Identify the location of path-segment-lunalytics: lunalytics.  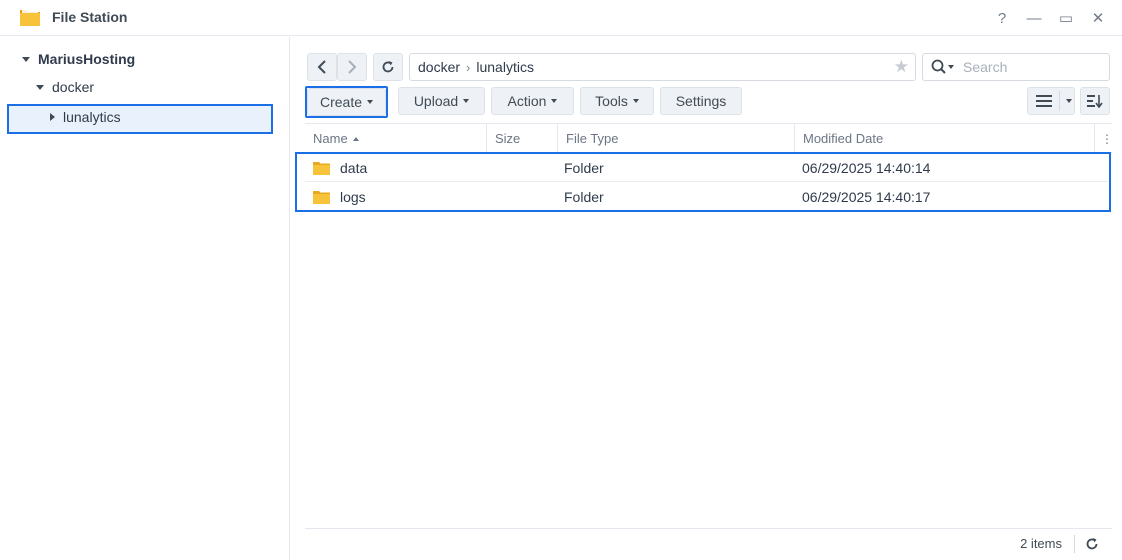
(505, 67).